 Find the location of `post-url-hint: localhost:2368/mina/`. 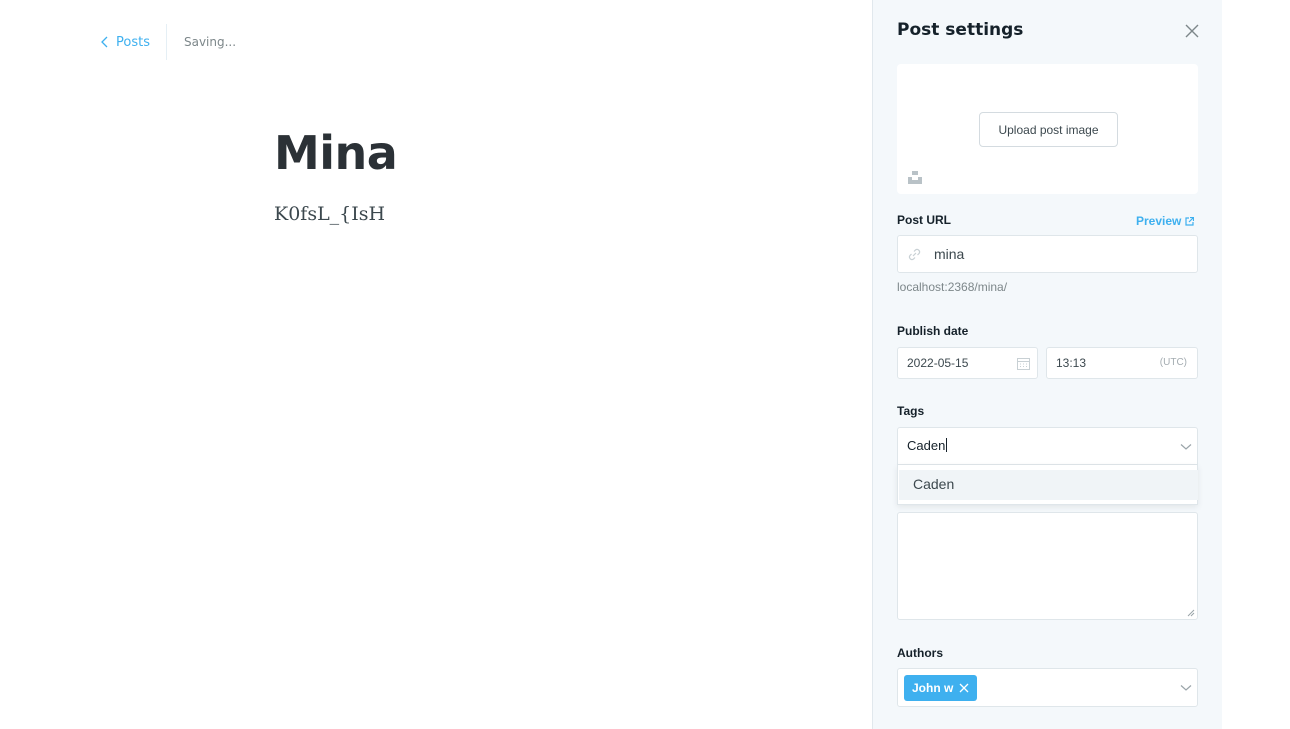

post-url-hint: localhost:2368/mina/ is located at coordinates (952, 287).